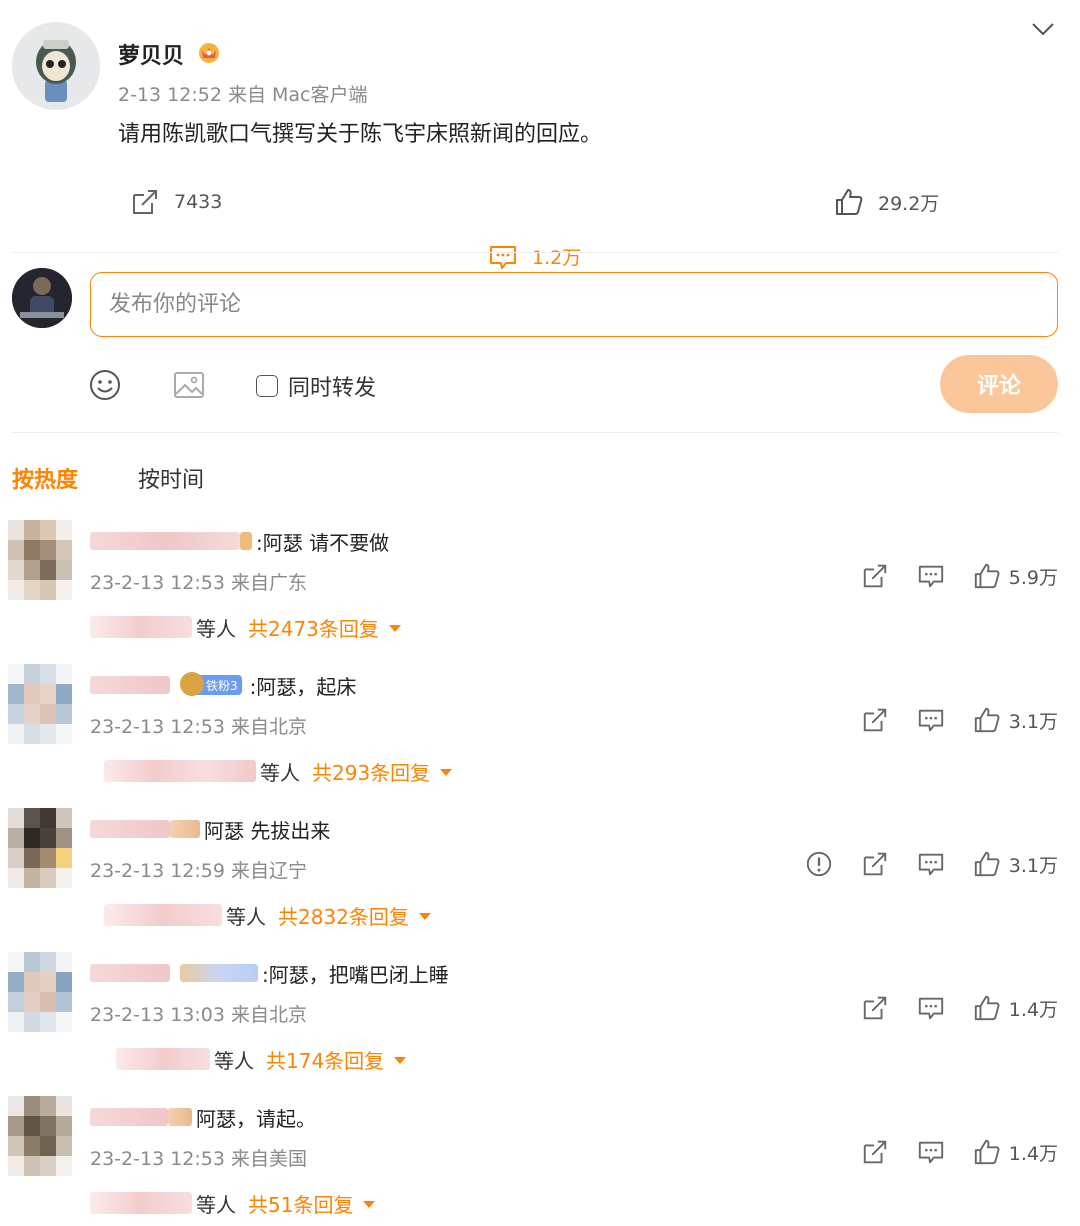 The height and width of the screenshot is (1226, 1080). I want to click on emoji-icon, so click(105, 385).